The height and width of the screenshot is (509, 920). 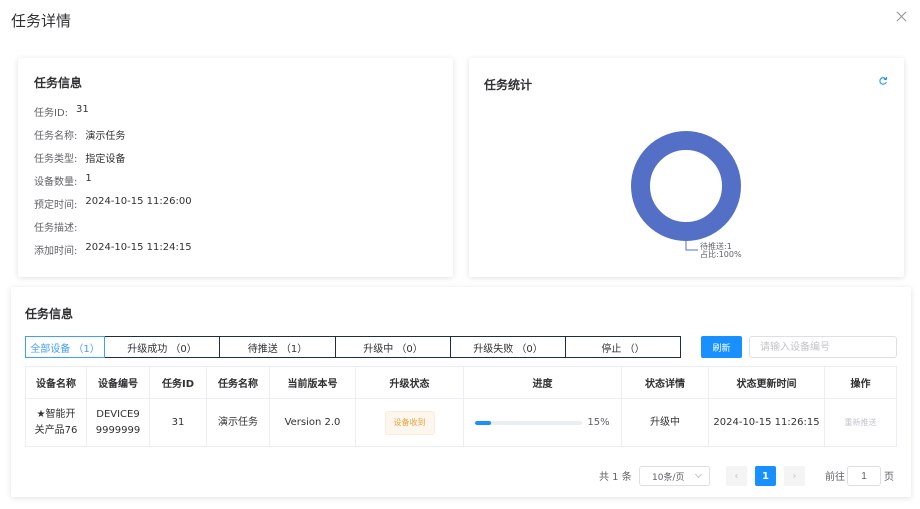 I want to click on tab-all-devices: 全部设备 （1）, so click(x=65, y=347).